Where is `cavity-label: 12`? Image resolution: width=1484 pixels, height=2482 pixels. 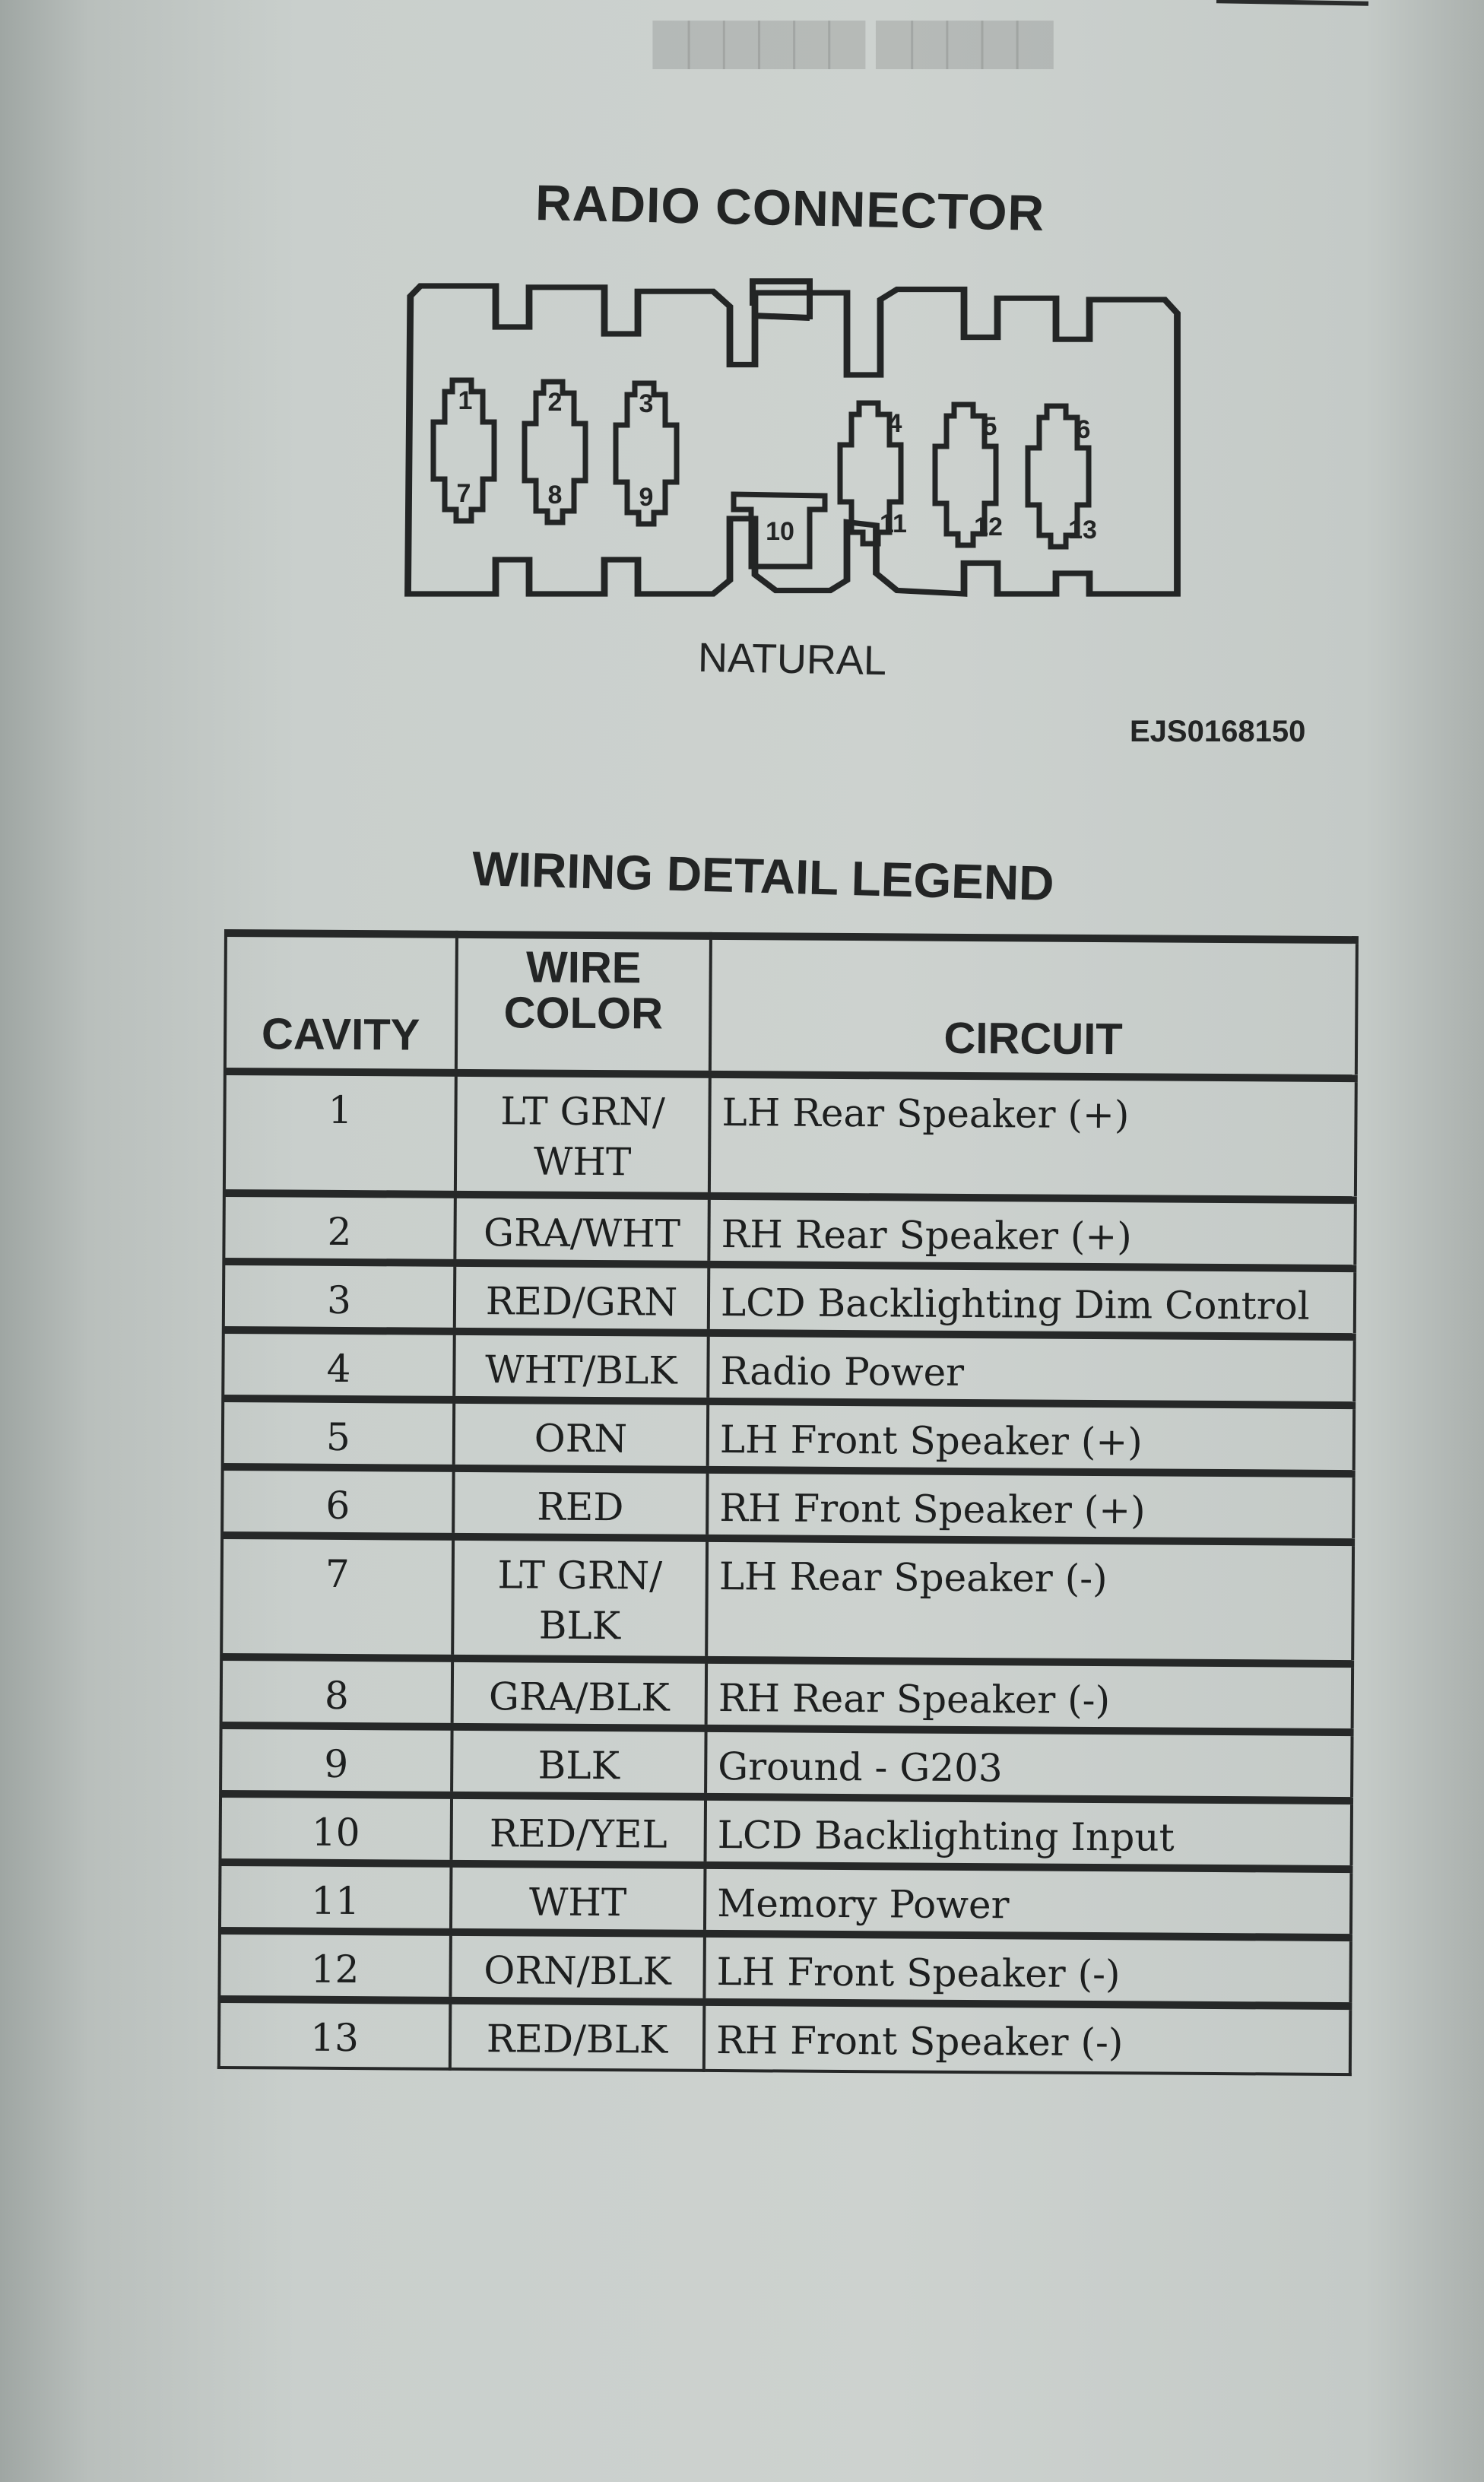 cavity-label: 12 is located at coordinates (989, 527).